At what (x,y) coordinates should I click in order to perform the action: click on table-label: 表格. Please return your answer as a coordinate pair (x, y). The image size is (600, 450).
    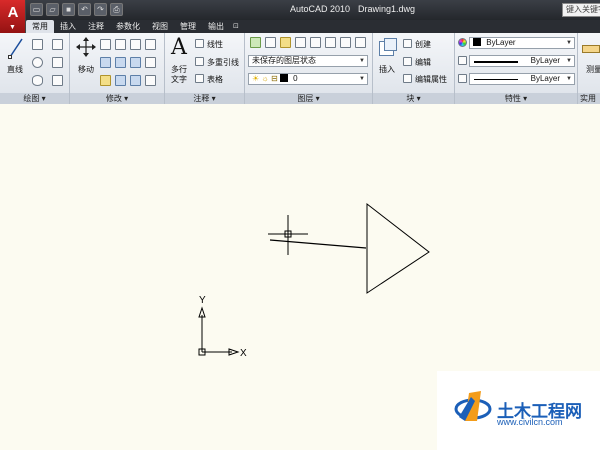
    Looking at the image, I should click on (215, 79).